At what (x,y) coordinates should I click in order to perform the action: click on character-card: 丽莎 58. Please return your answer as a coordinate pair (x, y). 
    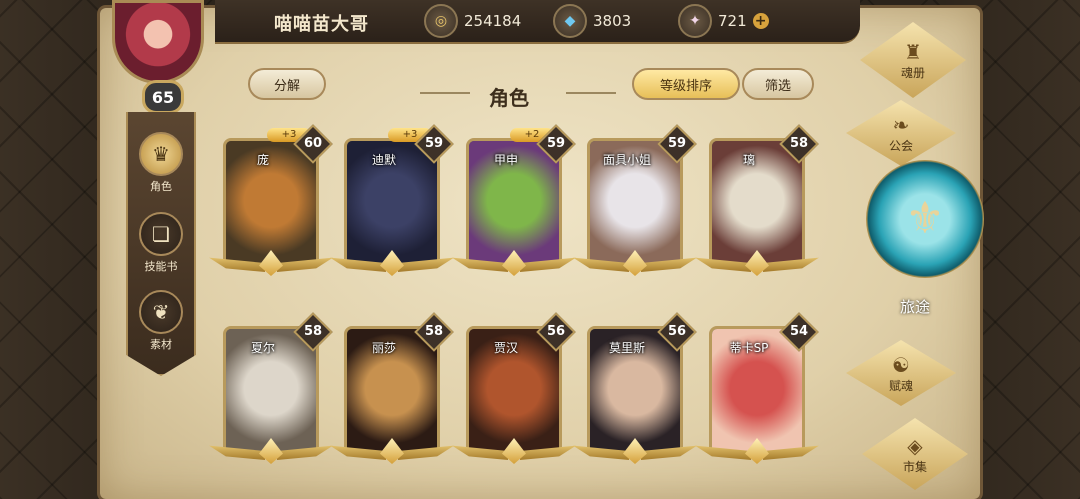
    Looking at the image, I should click on (392, 388).